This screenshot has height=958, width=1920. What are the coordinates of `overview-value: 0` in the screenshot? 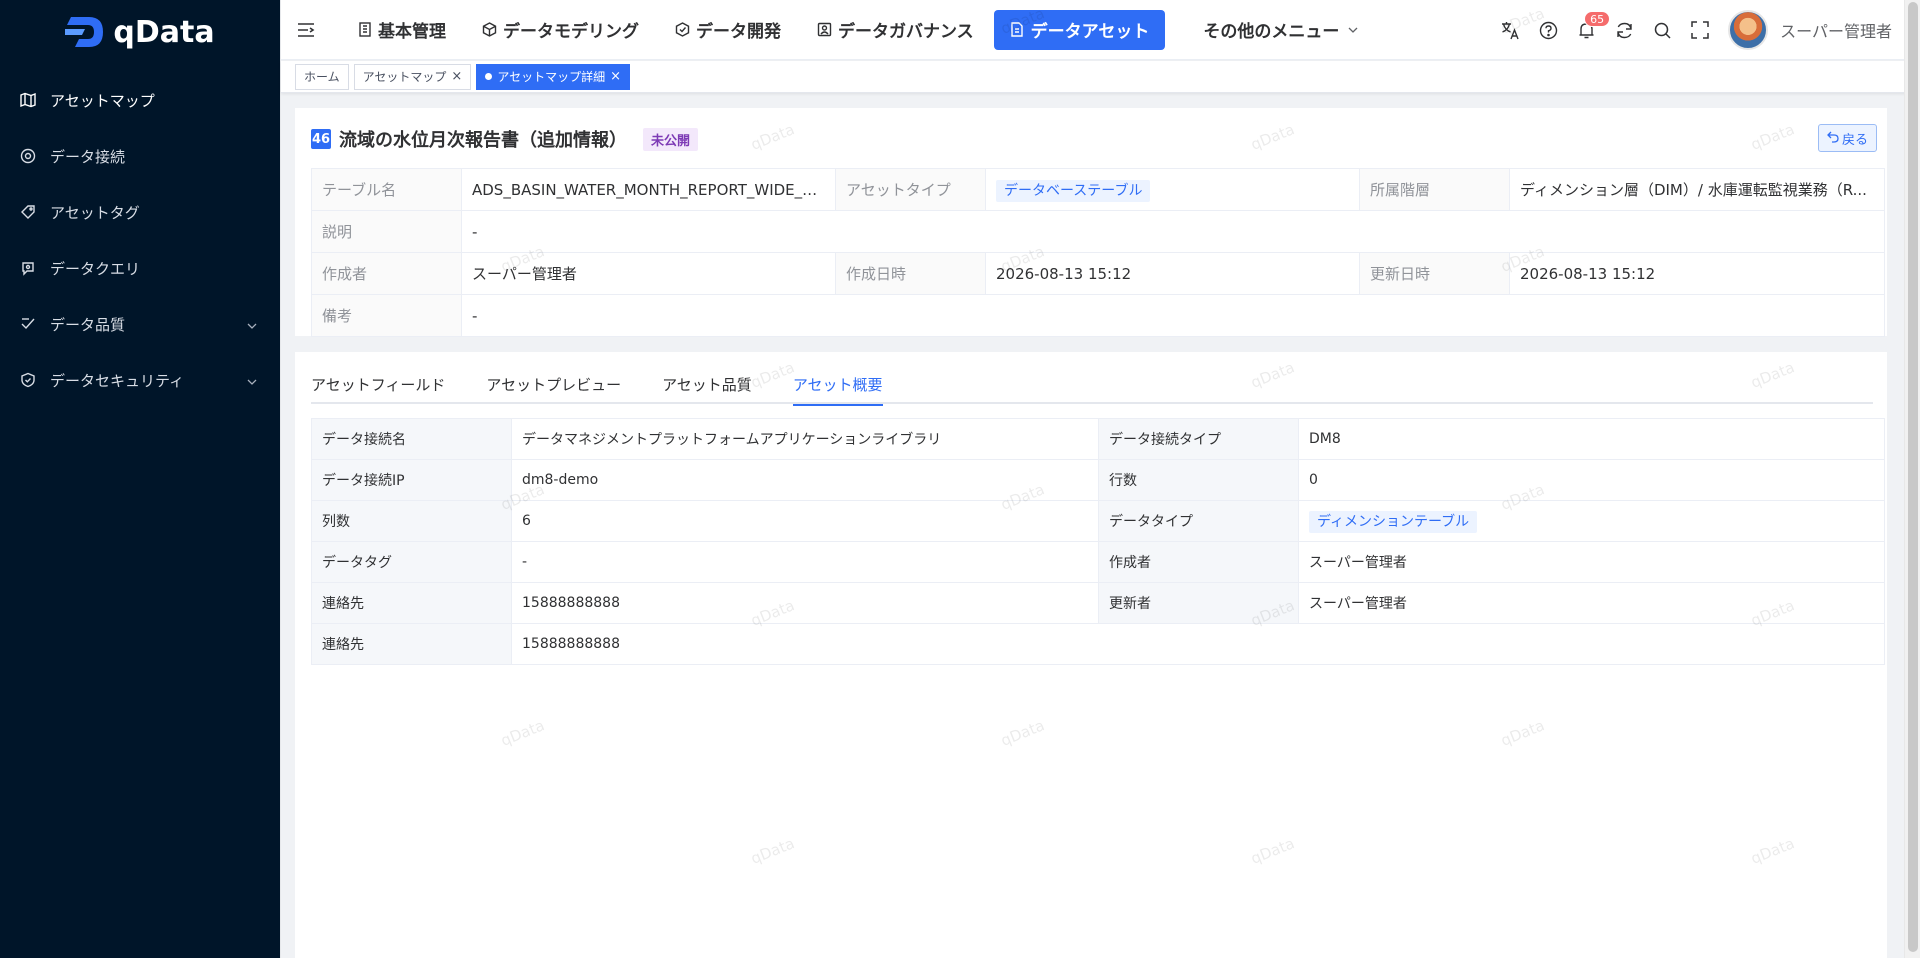 It's located at (1591, 480).